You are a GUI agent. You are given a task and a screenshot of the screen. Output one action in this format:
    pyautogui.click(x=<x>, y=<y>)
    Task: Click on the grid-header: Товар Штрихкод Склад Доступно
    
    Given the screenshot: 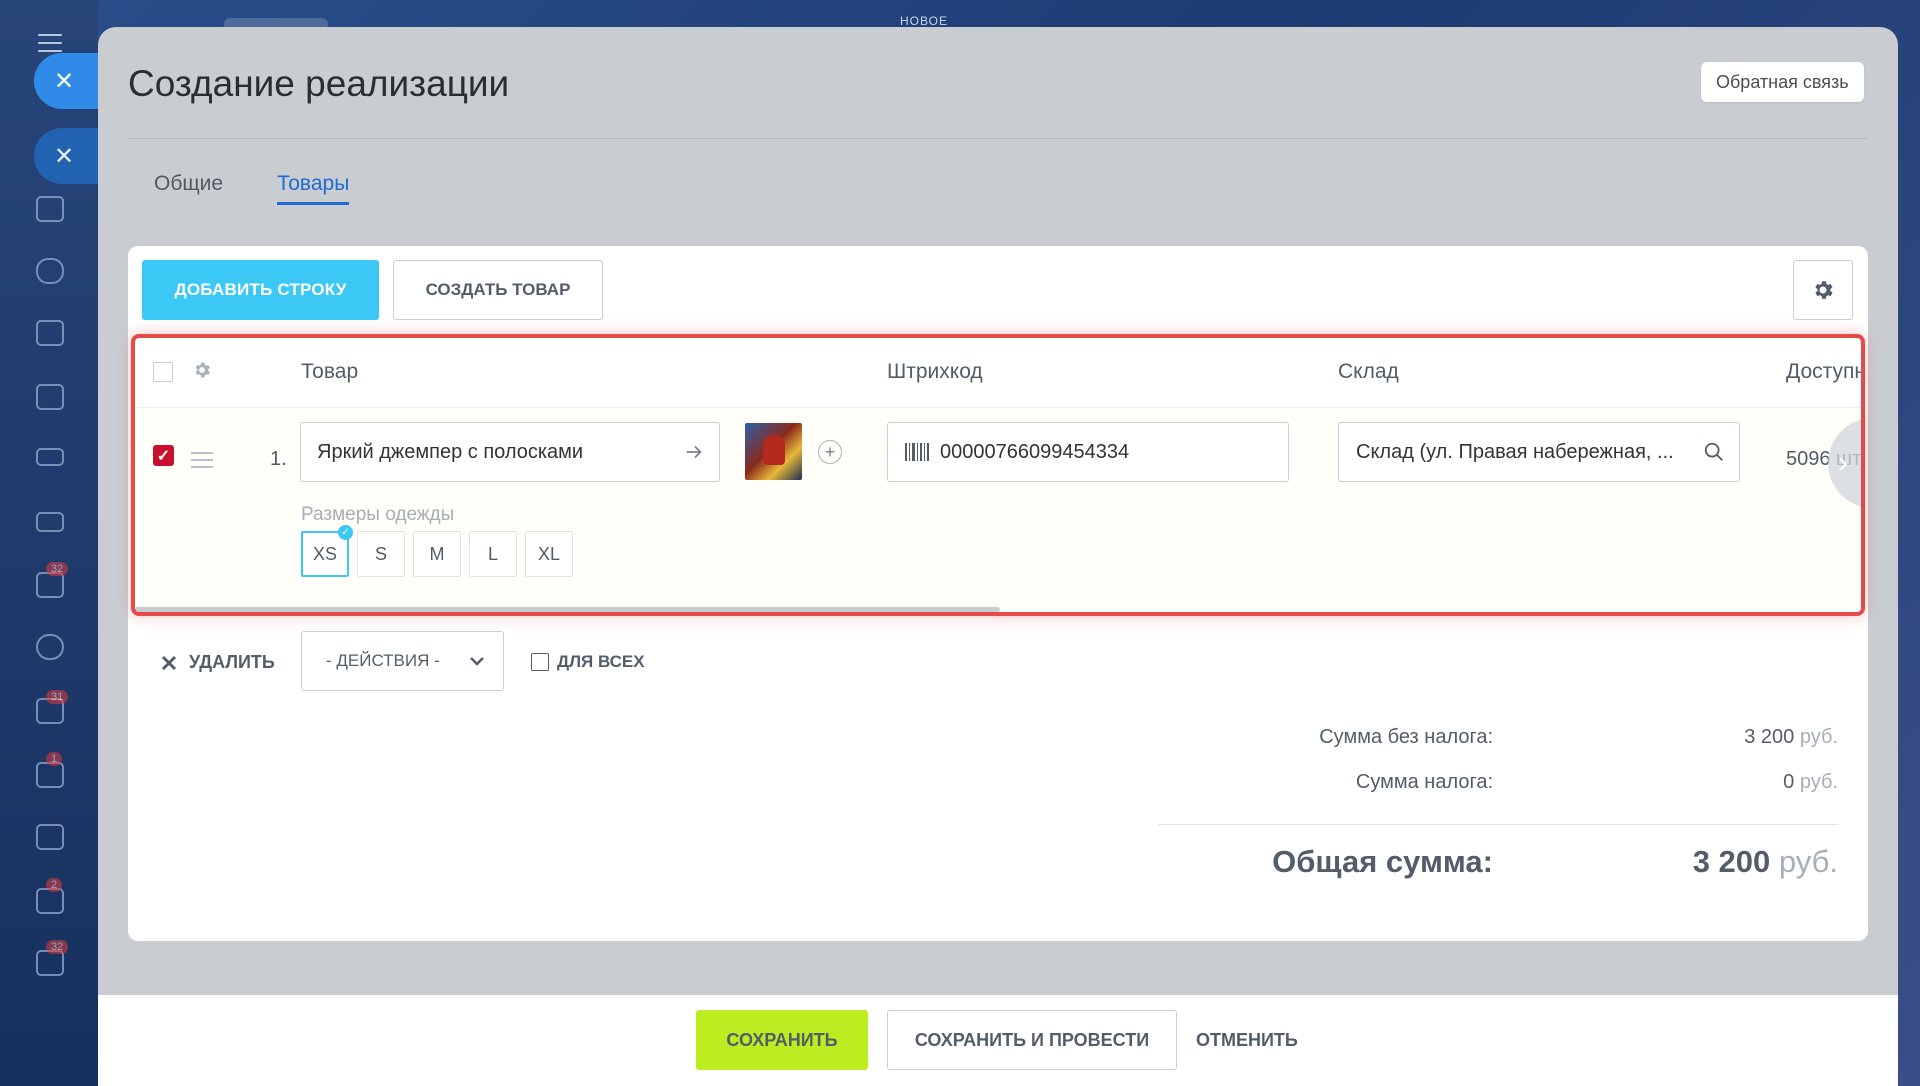 What is the action you would take?
    pyautogui.click(x=998, y=373)
    